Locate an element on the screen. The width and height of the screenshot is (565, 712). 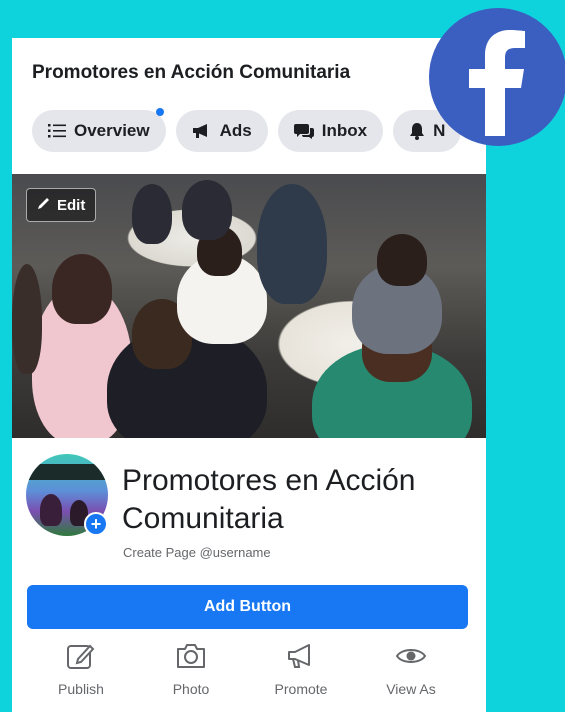
edit-label: Edit is located at coordinates (71, 205).